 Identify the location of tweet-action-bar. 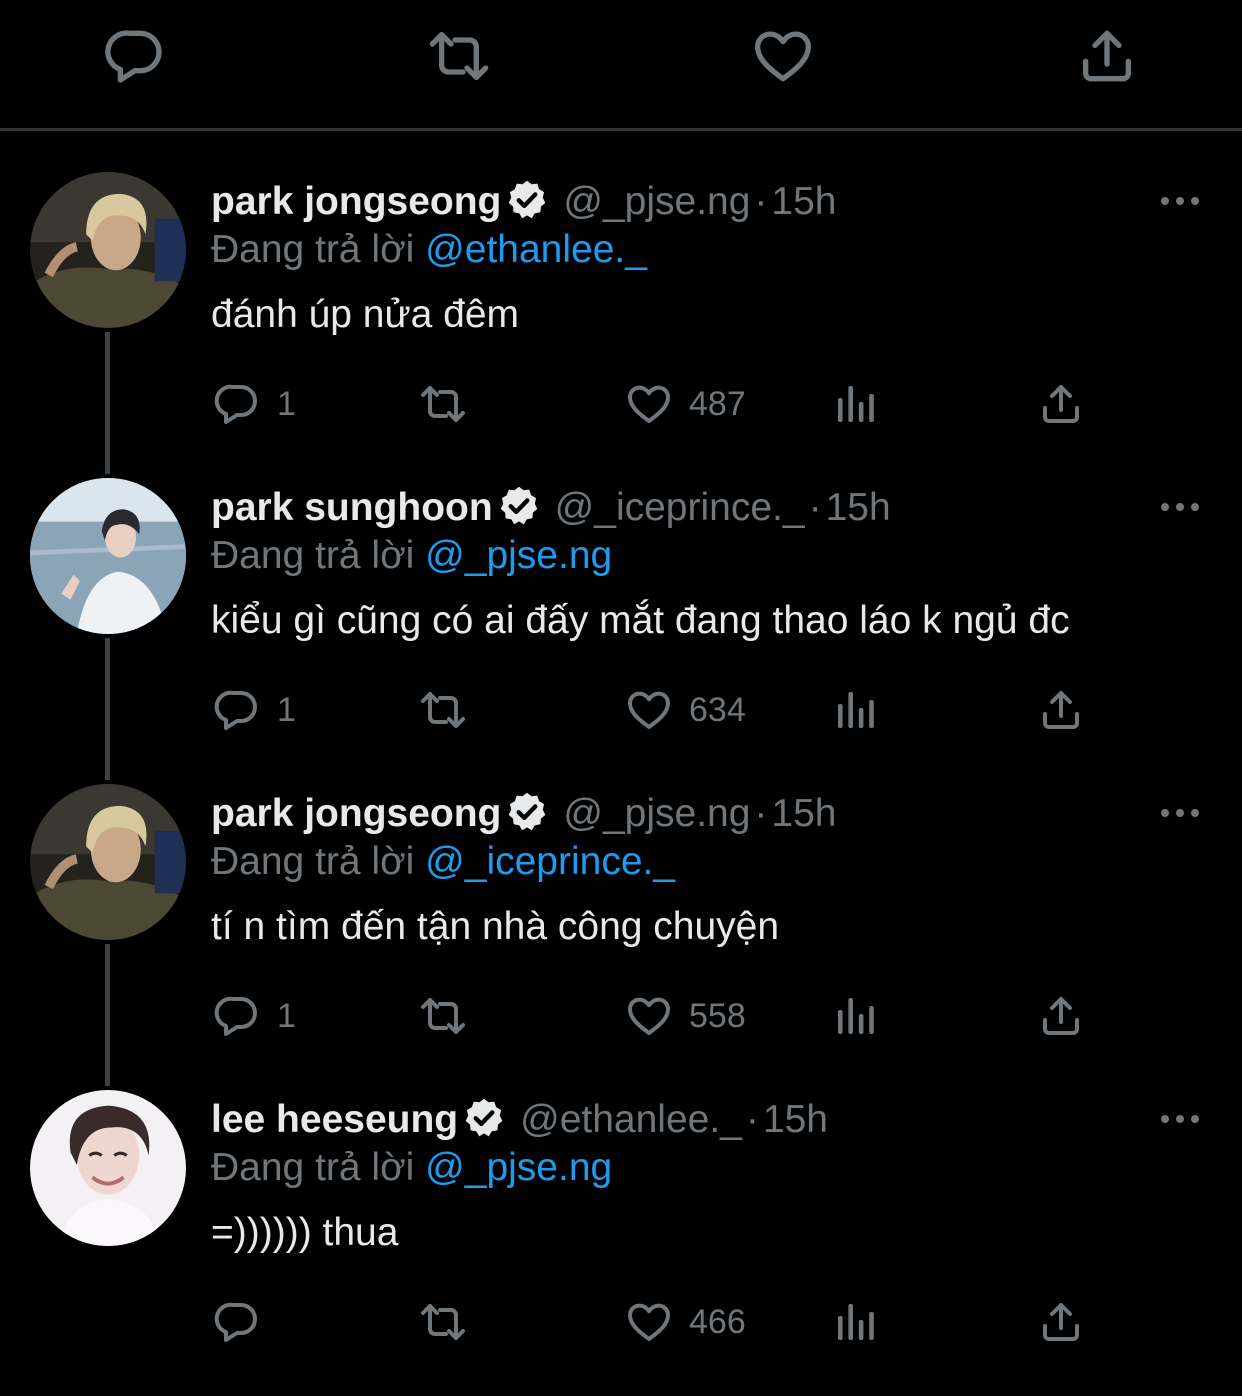
(621, 65).